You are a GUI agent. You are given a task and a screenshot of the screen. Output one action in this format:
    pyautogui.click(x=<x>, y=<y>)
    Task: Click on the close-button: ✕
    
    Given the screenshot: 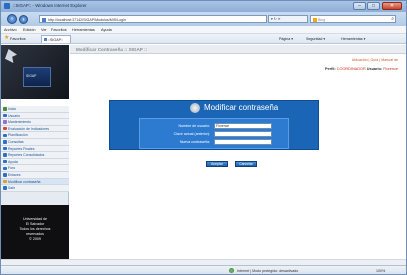 What is the action you would take?
    pyautogui.click(x=392, y=6)
    